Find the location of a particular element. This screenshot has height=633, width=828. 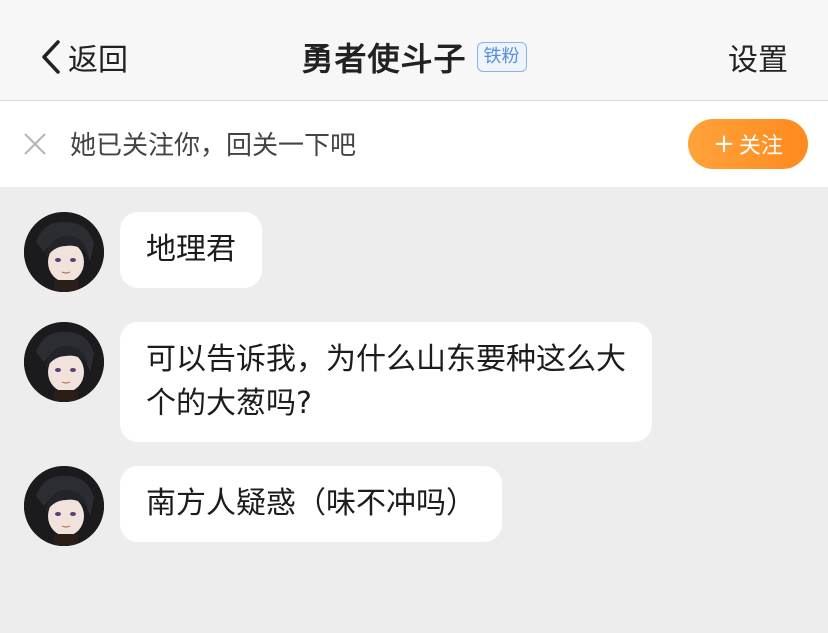

message-row: 地理君 is located at coordinates (143, 252).